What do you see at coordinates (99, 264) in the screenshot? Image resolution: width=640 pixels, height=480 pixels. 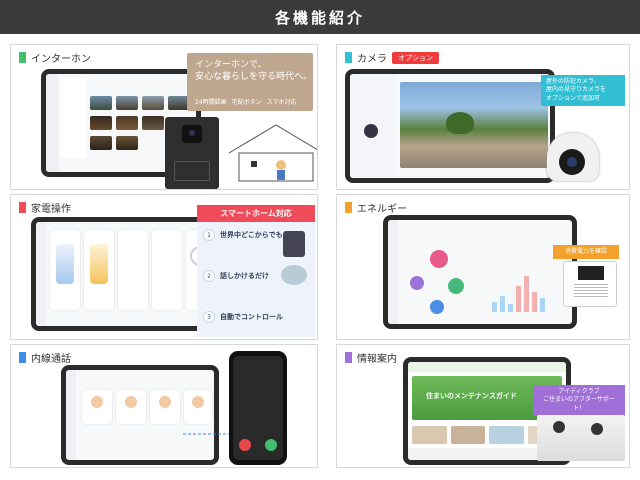 I see `light-slider` at bounding box center [99, 264].